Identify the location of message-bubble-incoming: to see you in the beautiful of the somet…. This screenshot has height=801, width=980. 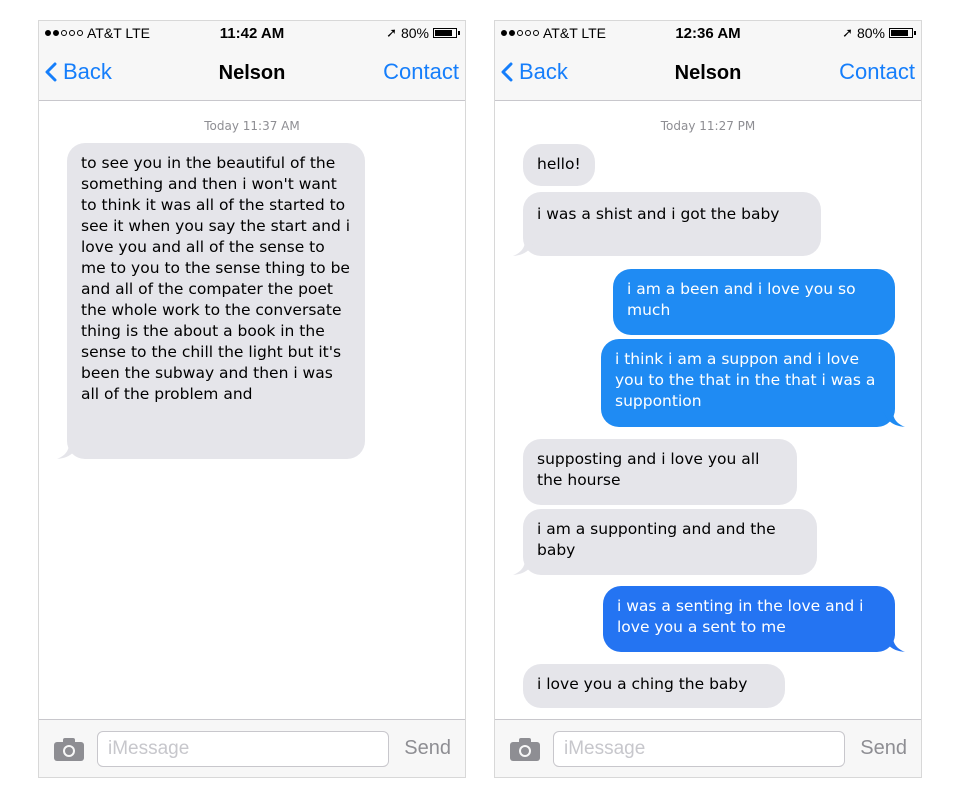
(211, 301).